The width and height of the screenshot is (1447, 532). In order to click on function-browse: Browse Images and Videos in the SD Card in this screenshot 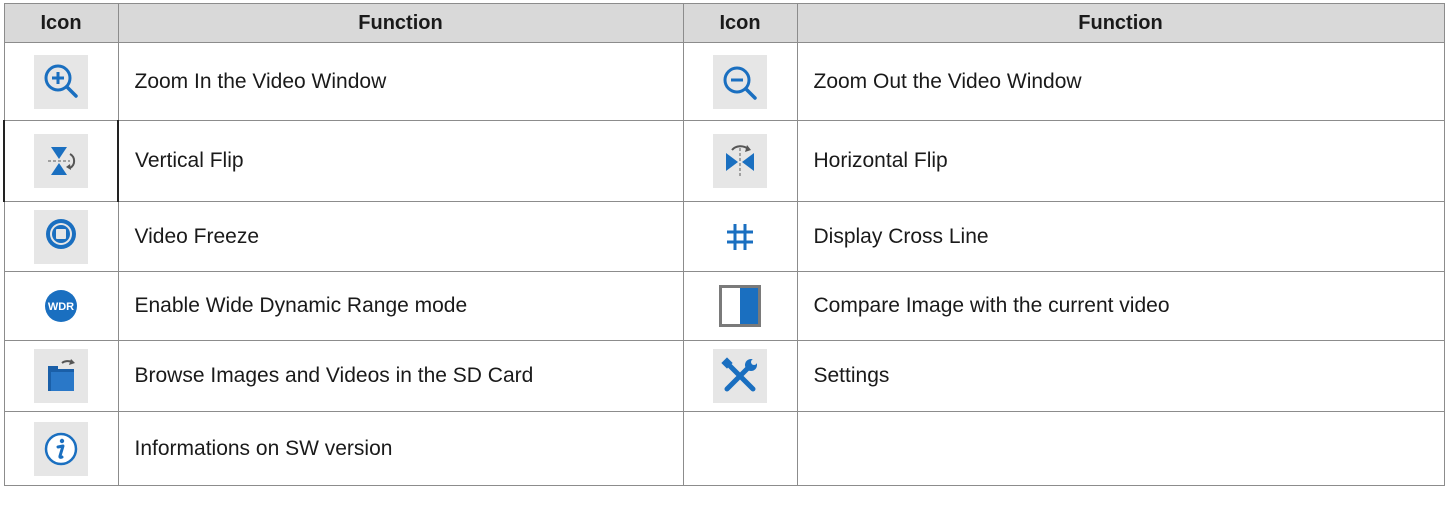, I will do `click(400, 376)`.